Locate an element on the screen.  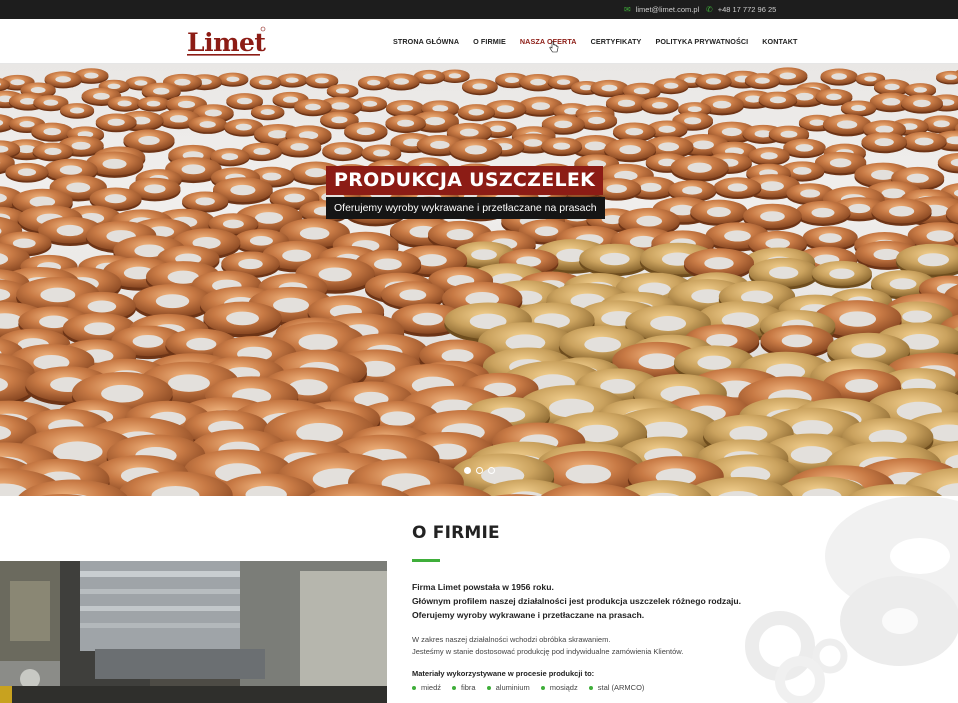
machining-photo is located at coordinates (193, 632).